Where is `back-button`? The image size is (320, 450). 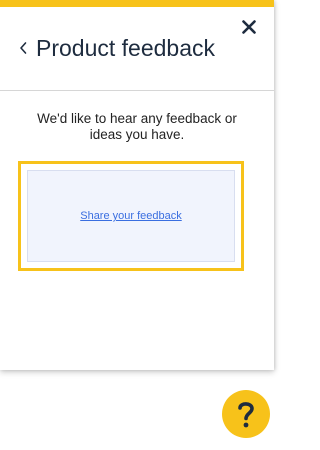
back-button is located at coordinates (23, 48).